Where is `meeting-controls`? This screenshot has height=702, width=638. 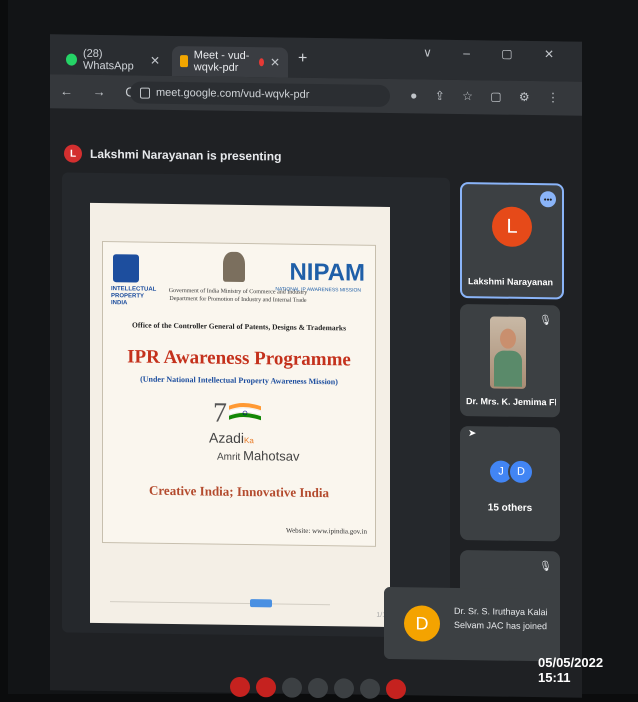
meeting-controls is located at coordinates (321, 688).